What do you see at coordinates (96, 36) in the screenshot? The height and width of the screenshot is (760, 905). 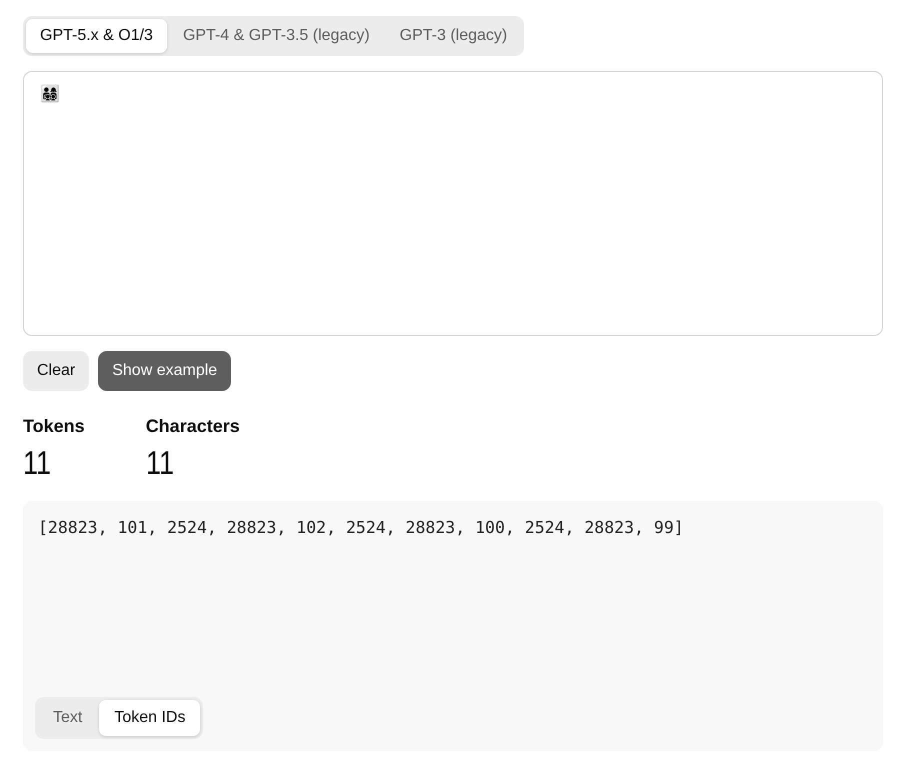 I see `model-tab: GPT-5.x & O1/3` at bounding box center [96, 36].